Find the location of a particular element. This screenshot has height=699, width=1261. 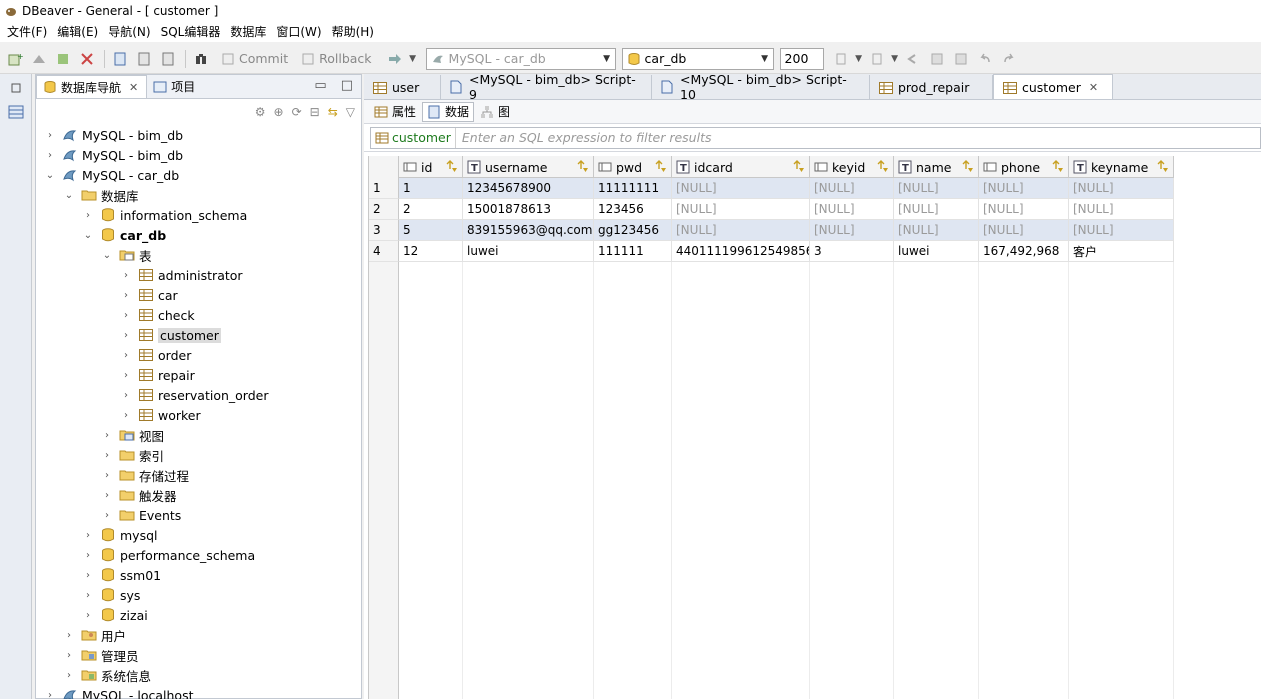

save-icon is located at coordinates (937, 59).